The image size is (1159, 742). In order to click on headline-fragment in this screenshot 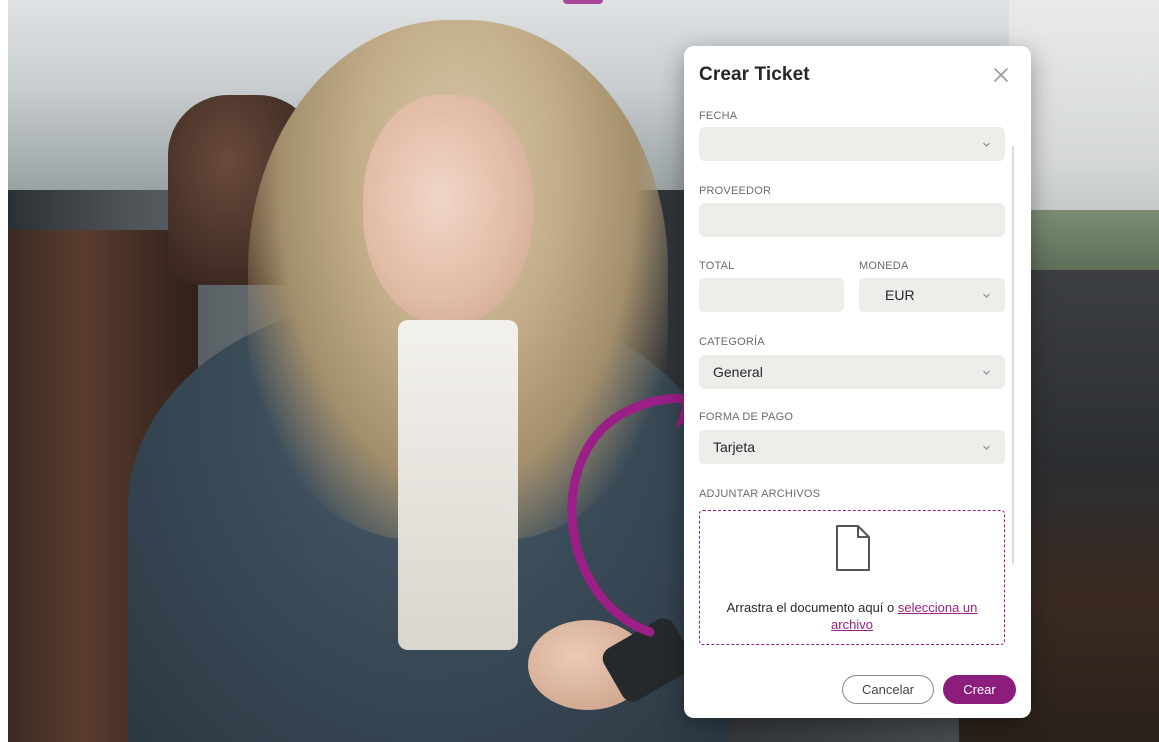, I will do `click(583, 2)`.